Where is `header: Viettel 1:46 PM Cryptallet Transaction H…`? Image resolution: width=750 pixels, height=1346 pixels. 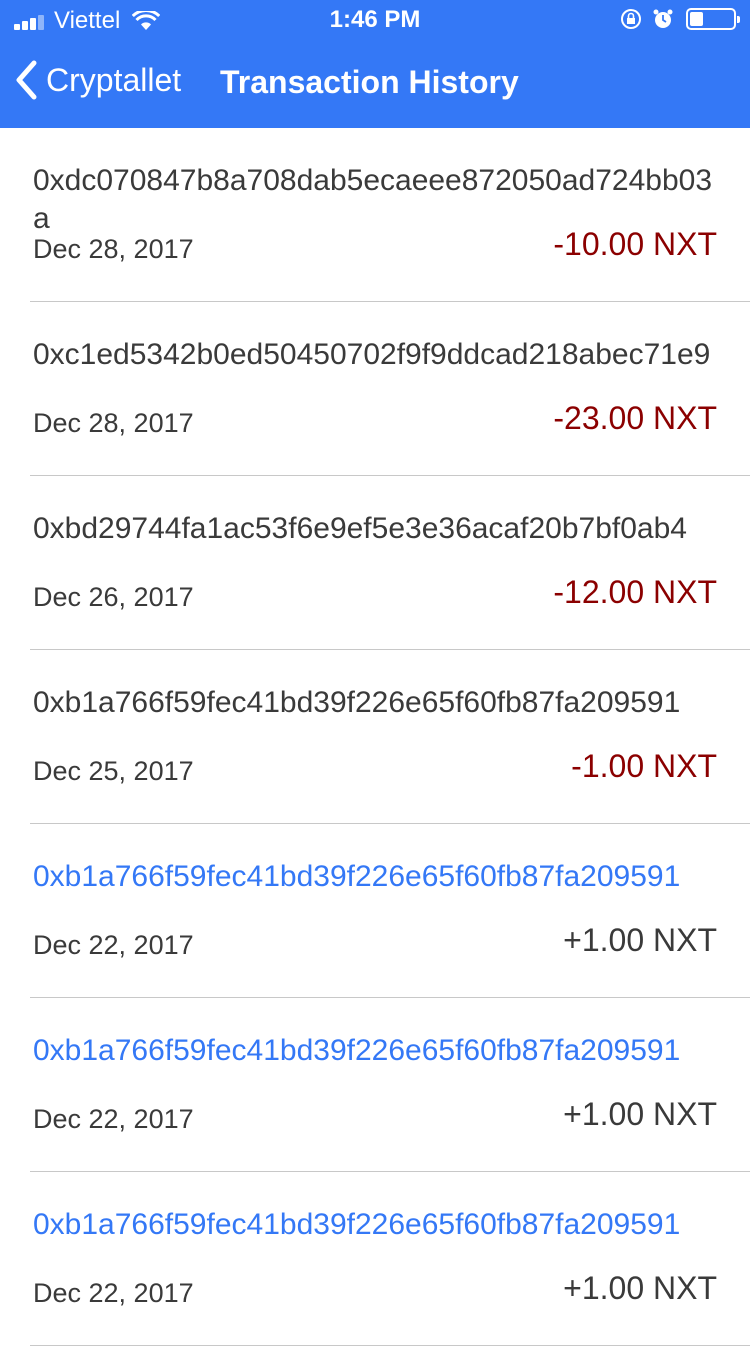
header: Viettel 1:46 PM Cryptallet Transaction H… is located at coordinates (375, 64).